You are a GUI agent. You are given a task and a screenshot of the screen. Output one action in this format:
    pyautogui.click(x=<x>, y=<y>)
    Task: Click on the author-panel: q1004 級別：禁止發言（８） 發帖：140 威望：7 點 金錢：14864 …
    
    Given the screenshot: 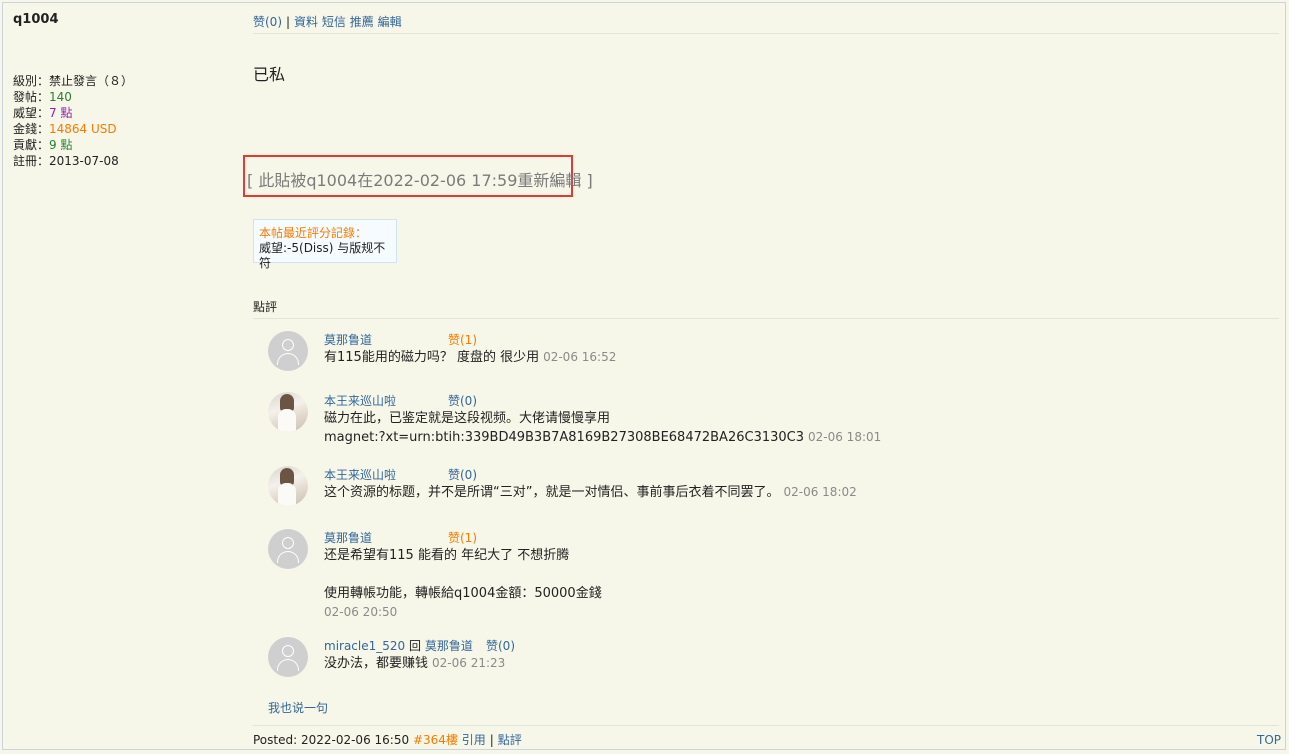 What is the action you would take?
    pyautogui.click(x=123, y=90)
    